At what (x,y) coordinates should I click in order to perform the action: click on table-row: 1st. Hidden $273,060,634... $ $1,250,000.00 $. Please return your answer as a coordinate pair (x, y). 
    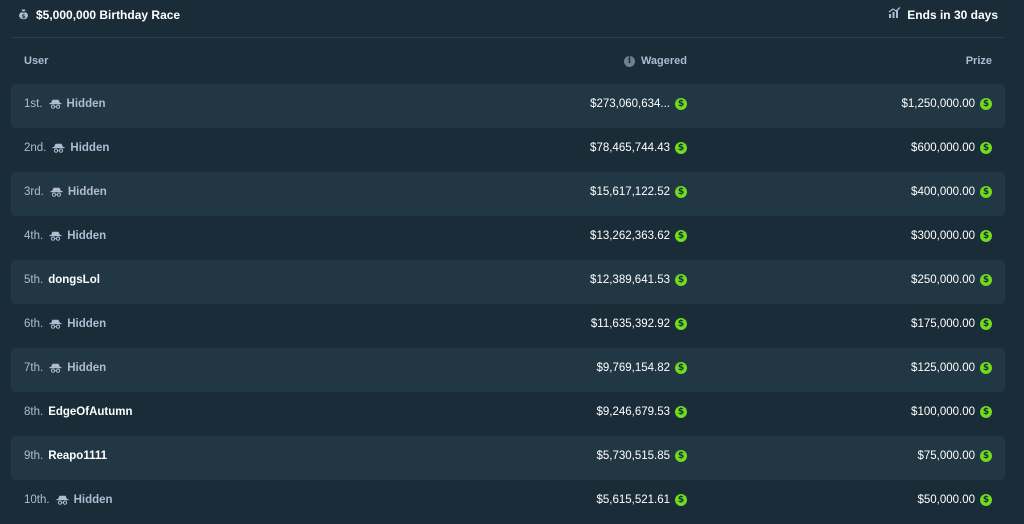
    Looking at the image, I should click on (508, 106).